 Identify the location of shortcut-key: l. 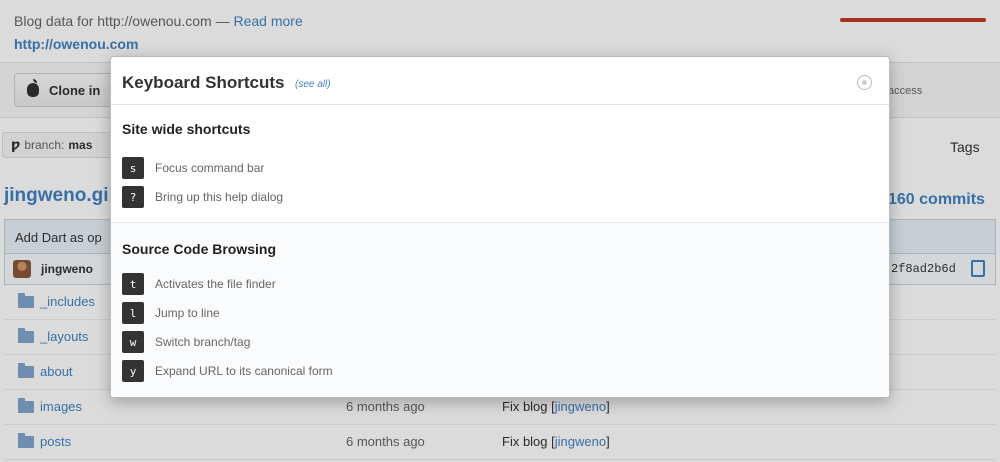
(133, 313).